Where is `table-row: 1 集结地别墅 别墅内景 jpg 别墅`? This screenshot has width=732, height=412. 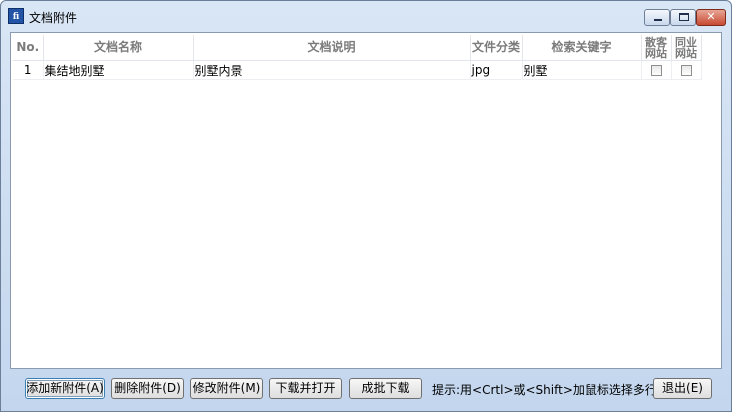
table-row: 1 集结地别墅 别墅内景 jpg 别墅 is located at coordinates (357, 70).